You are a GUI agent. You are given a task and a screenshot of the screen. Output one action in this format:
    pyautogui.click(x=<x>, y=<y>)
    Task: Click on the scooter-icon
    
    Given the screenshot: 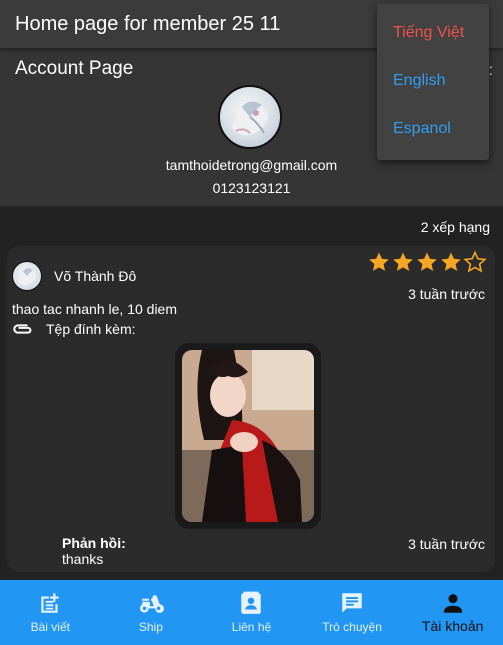 What is the action you would take?
    pyautogui.click(x=151, y=604)
    